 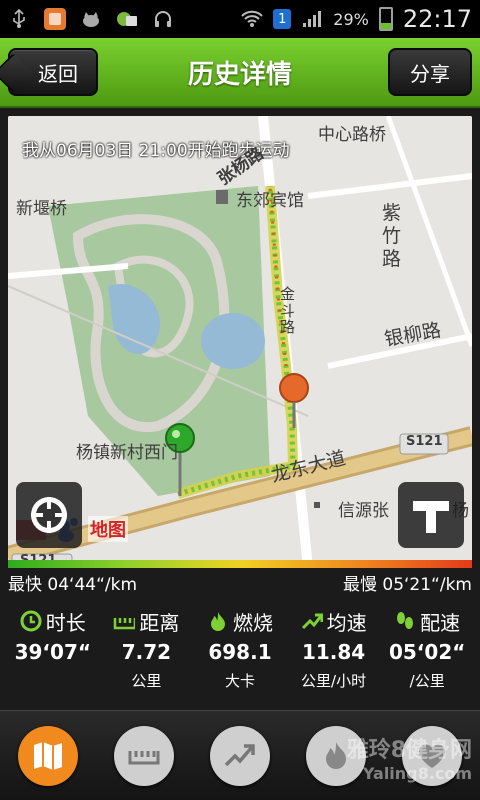 What do you see at coordinates (392, 236) in the screenshot?
I see `map-label-zizhu-road: 紫竹路` at bounding box center [392, 236].